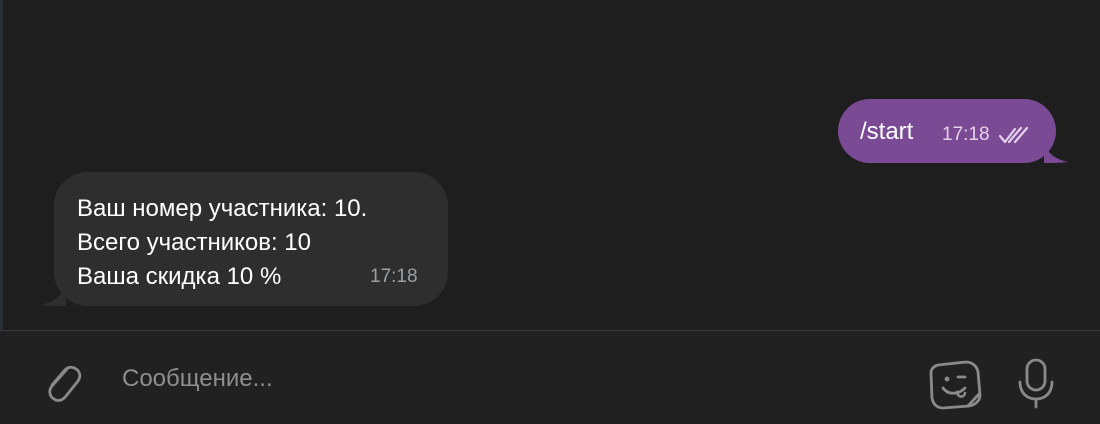  Describe the element at coordinates (194, 242) in the screenshot. I see `message-line: Всего участников: 10` at that location.